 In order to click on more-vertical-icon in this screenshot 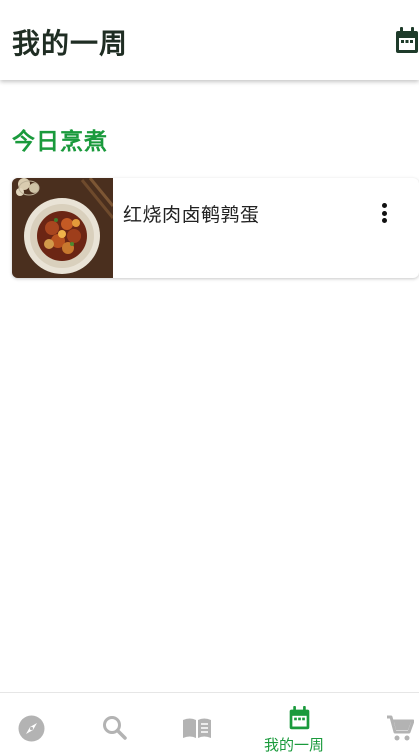, I will do `click(384, 213)`.